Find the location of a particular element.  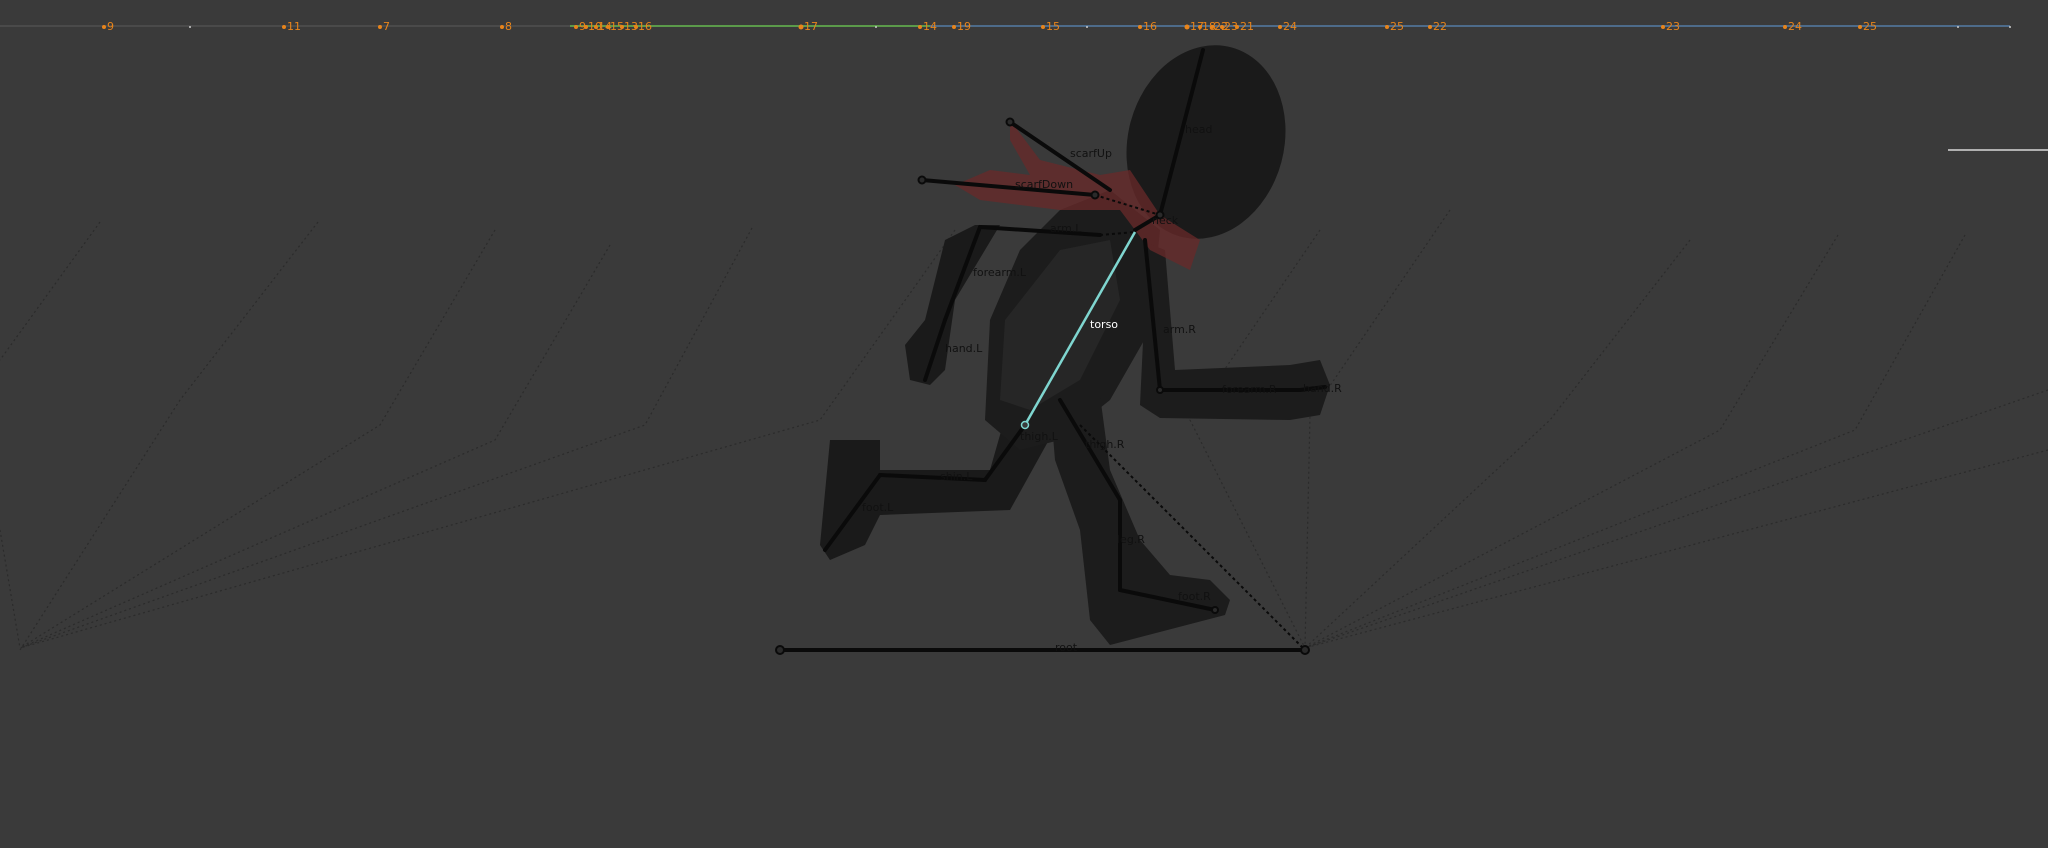

joint-torso-base is located at coordinates (1025, 425).